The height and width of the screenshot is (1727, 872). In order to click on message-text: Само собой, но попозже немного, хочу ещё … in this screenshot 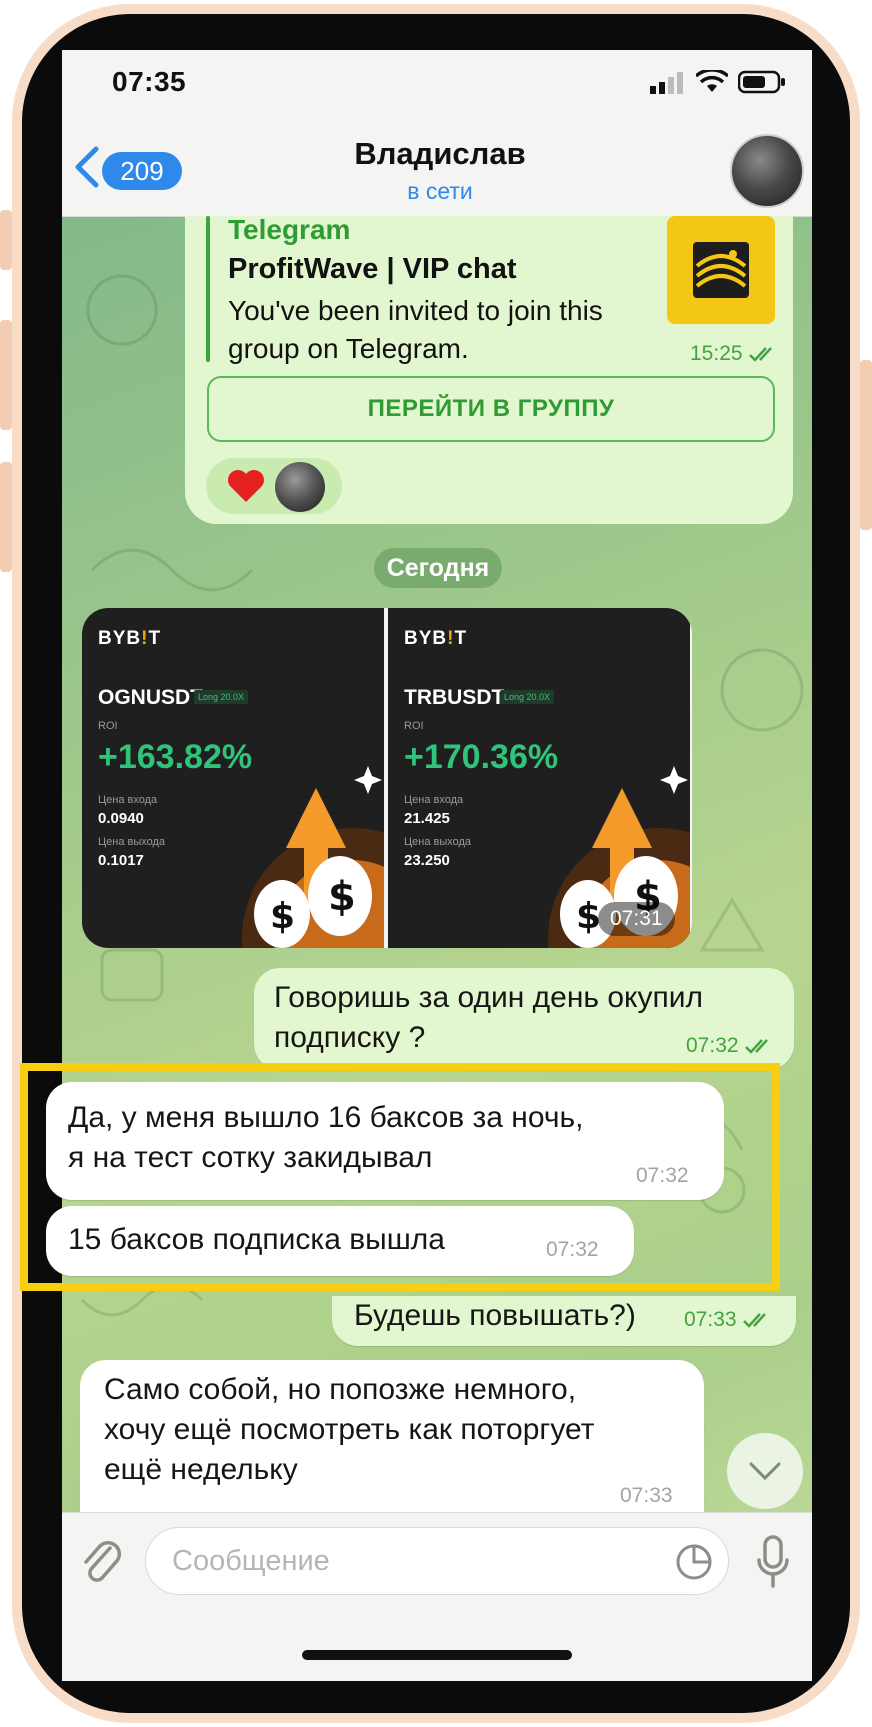, I will do `click(349, 1429)`.